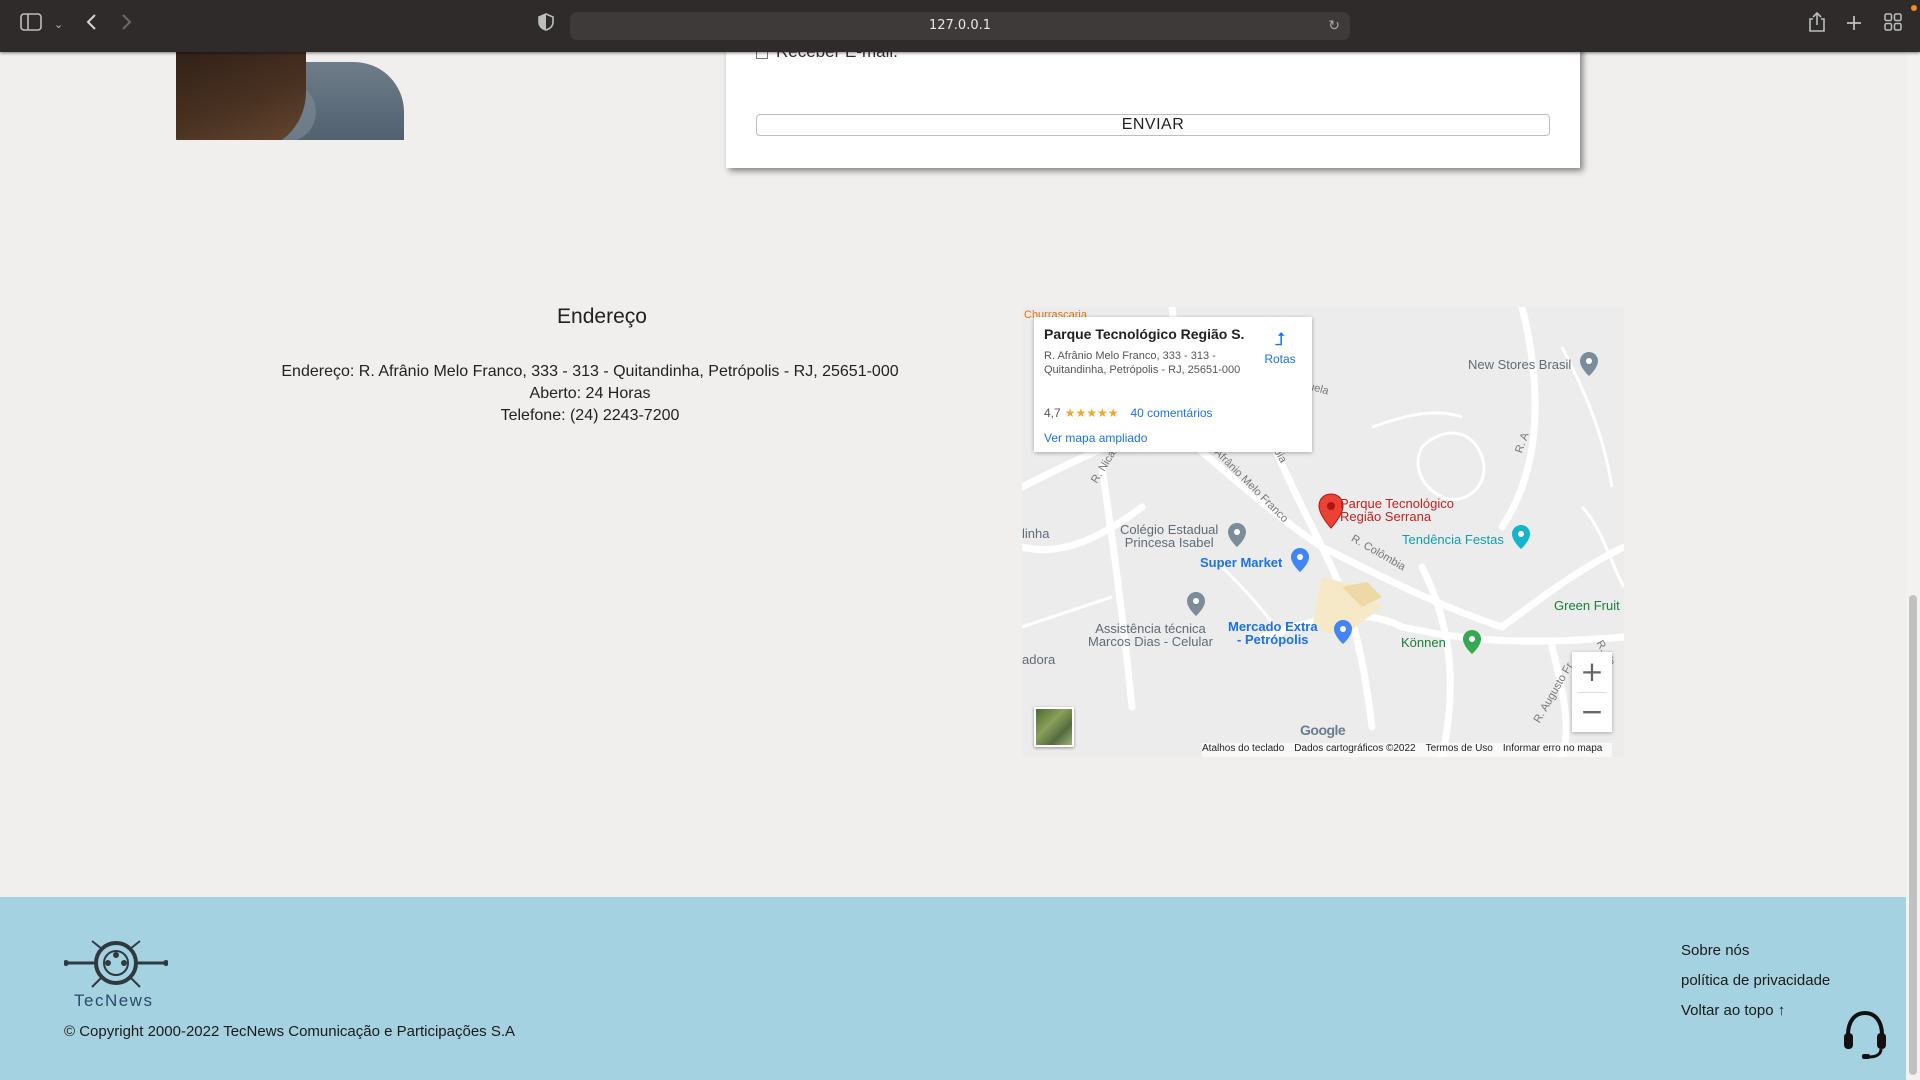 This screenshot has width=1920, height=1080. I want to click on directions-button: ⮥ Rotas, so click(1280, 347).